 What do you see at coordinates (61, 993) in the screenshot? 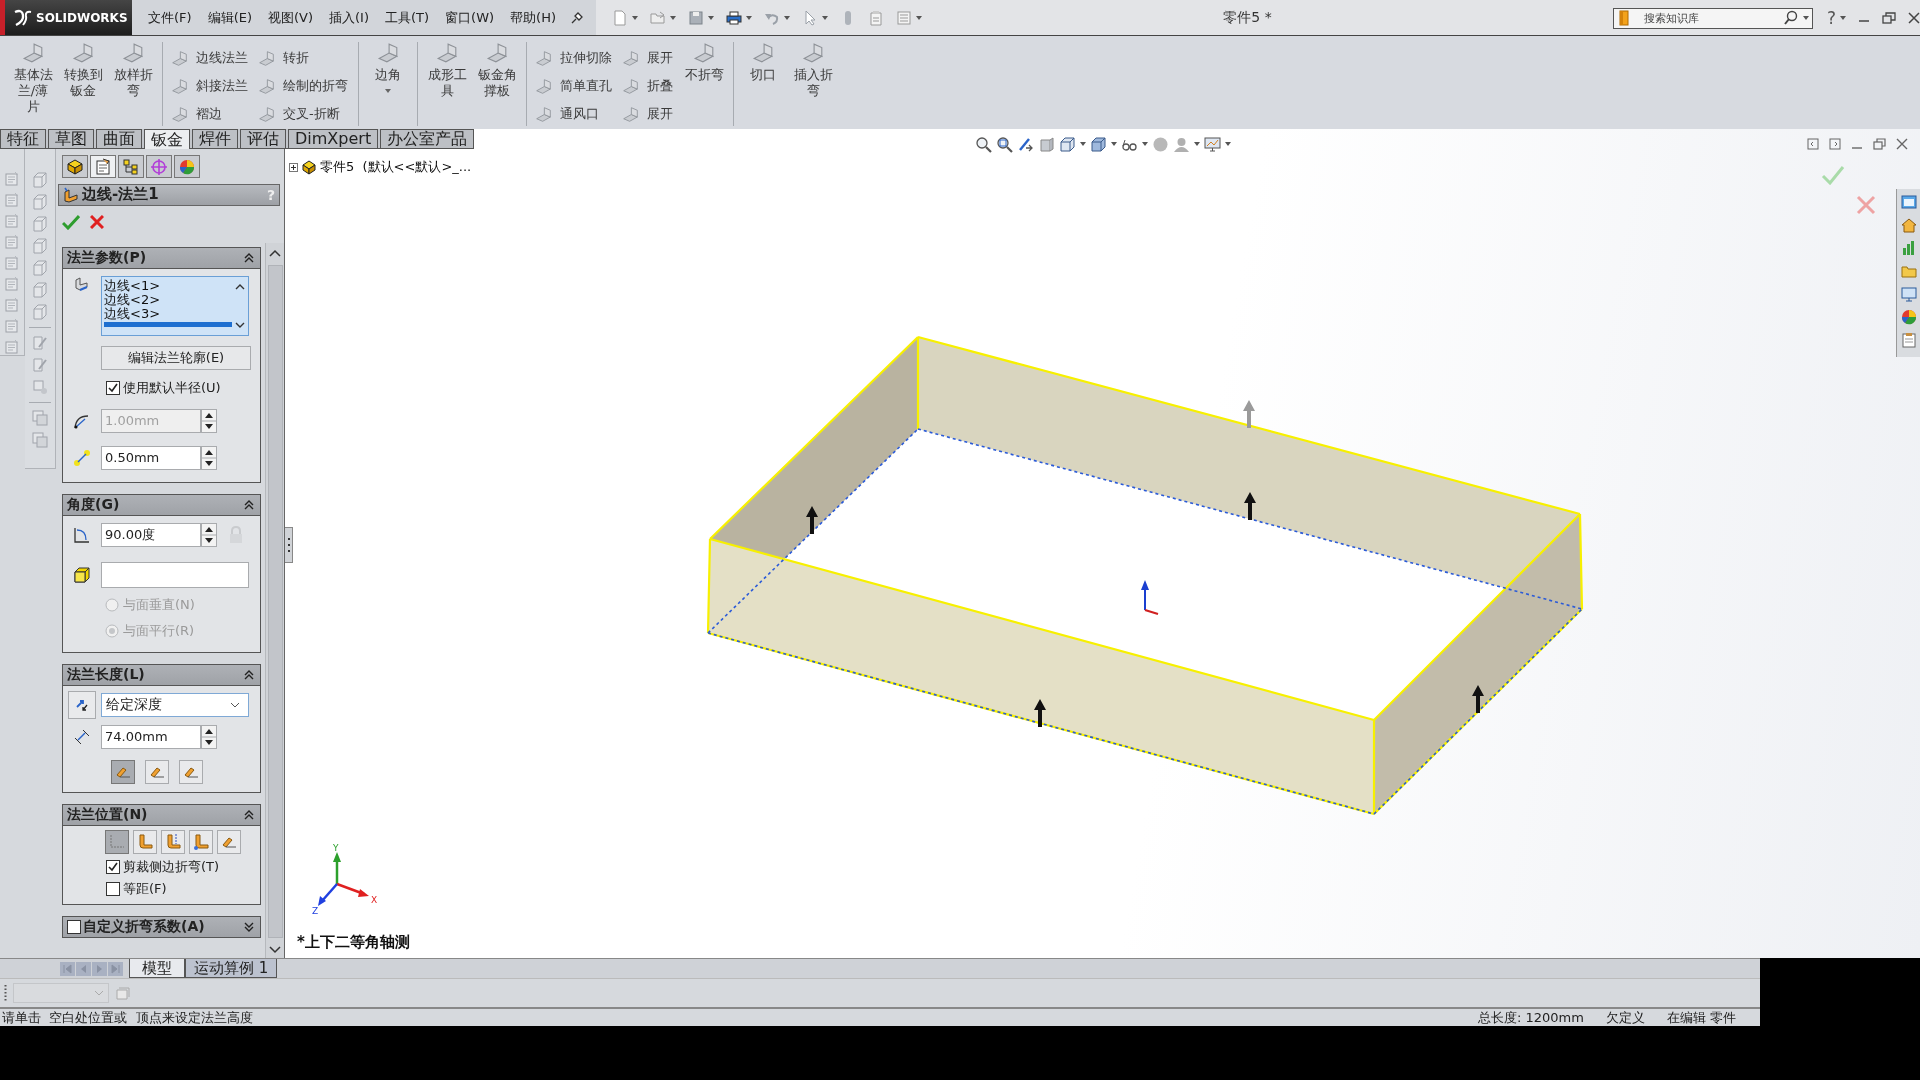
I see `combo-field` at bounding box center [61, 993].